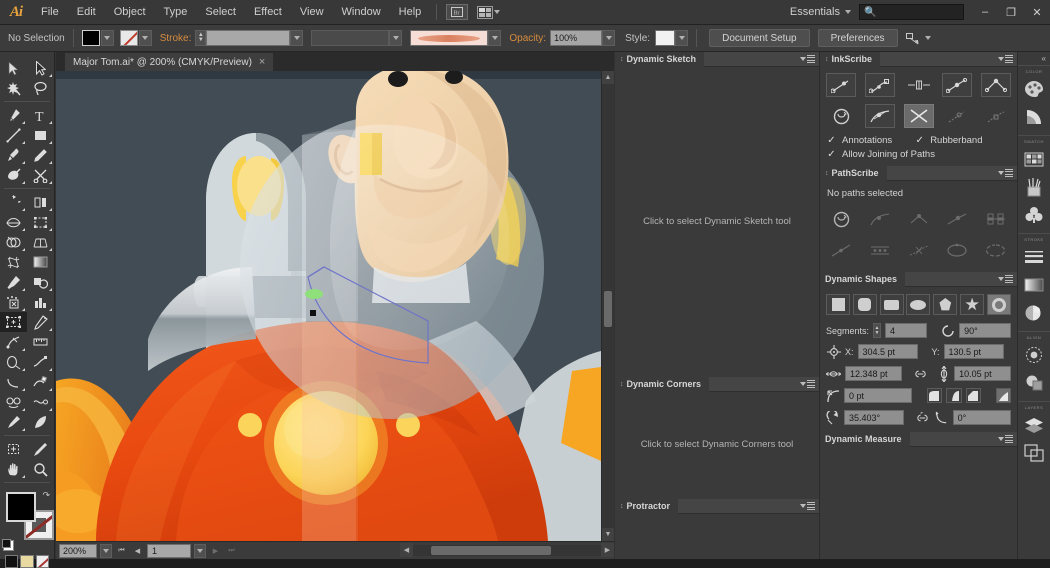 The image size is (1050, 568). Describe the element at coordinates (815, 12) in the screenshot. I see `workspace-switcher: Essentials` at that location.